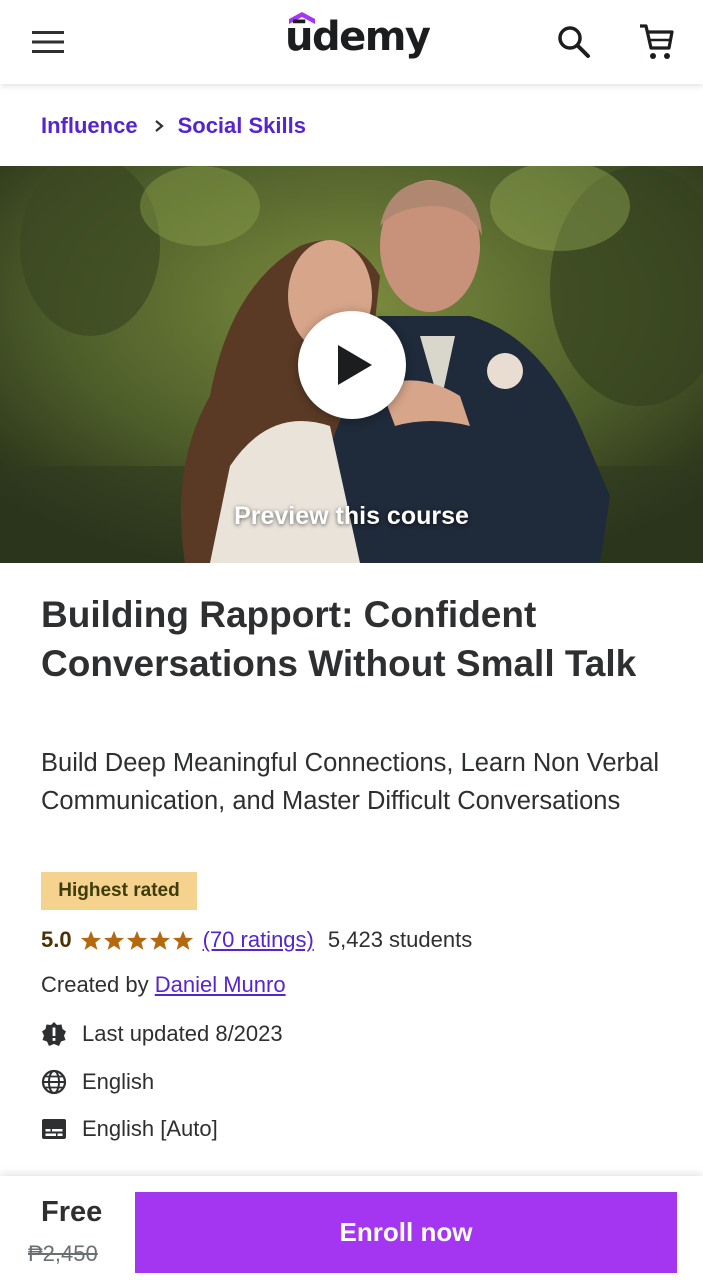  I want to click on language-row: English, so click(97, 1082).